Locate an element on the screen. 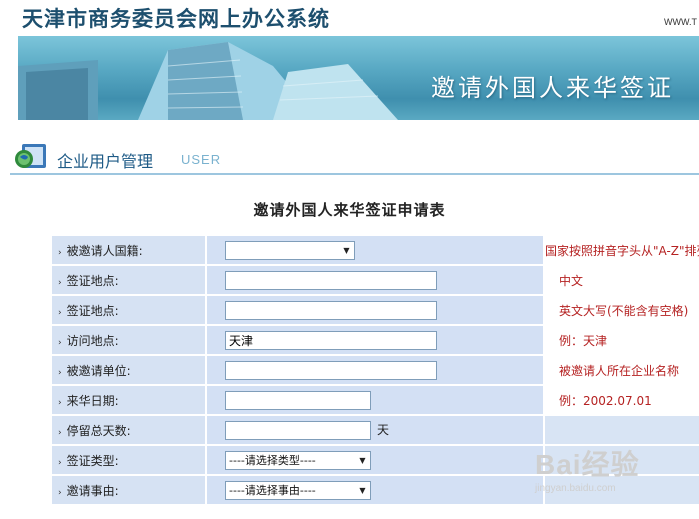  form-row-nationality: › 被邀请人国籍: ▼ 国家按照拼音字头从"A-Z"排列 is located at coordinates (375, 250).